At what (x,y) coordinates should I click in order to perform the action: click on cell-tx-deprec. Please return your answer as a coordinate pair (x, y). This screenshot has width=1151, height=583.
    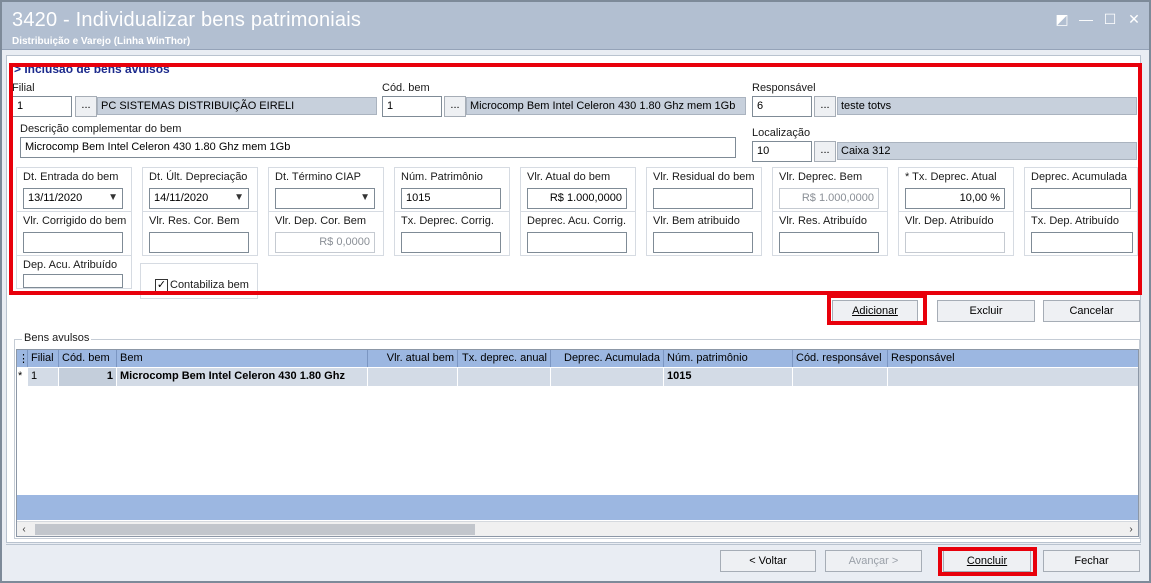
    Looking at the image, I should click on (504, 377).